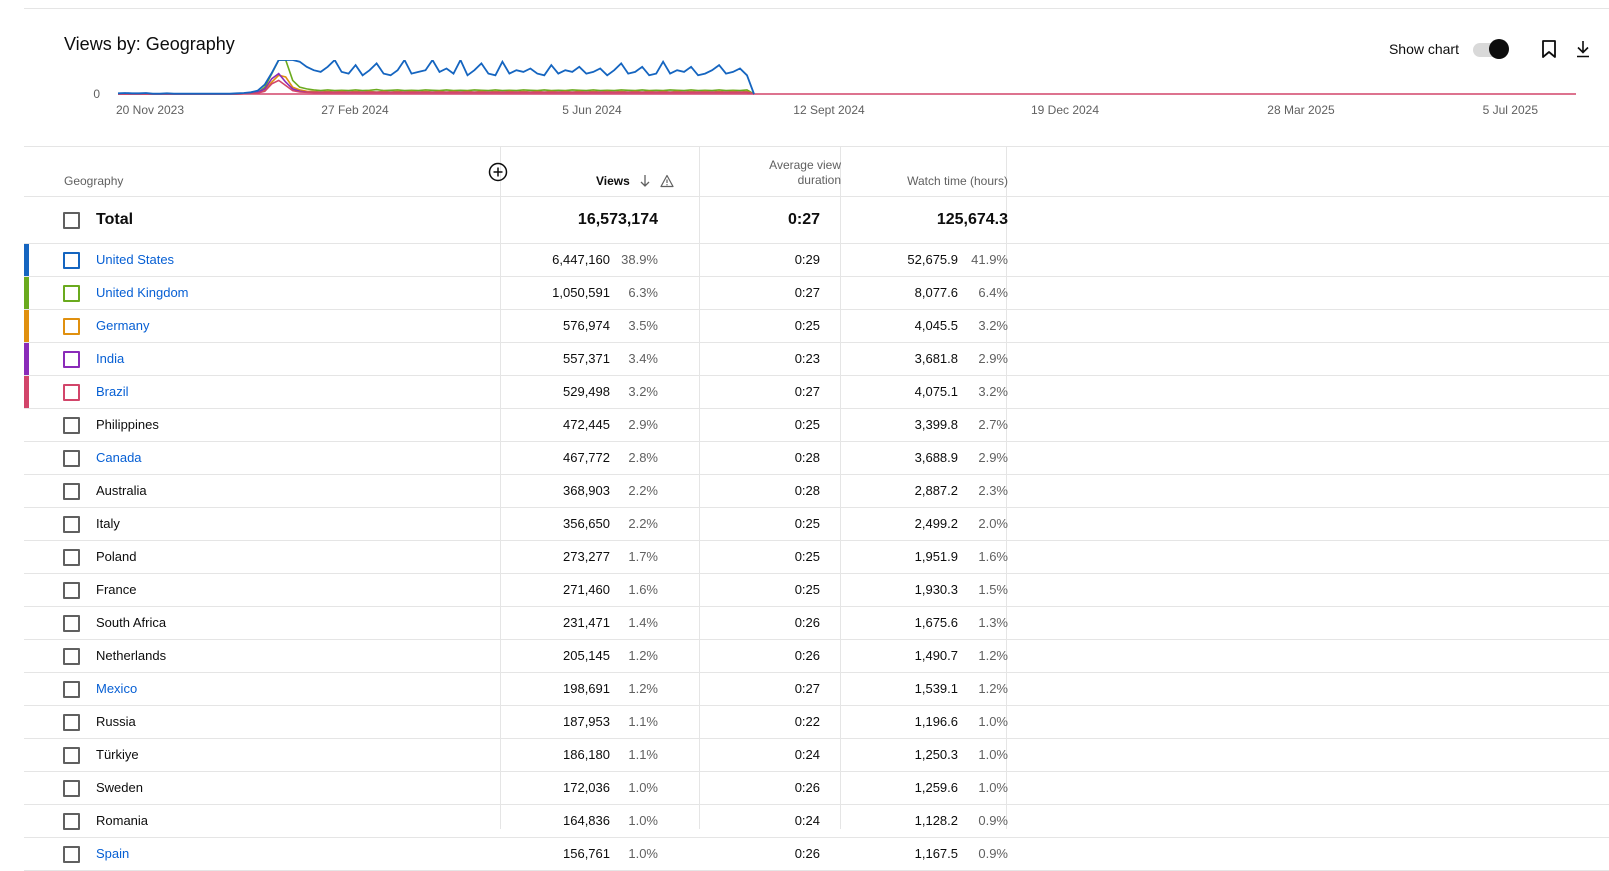 This screenshot has width=1609, height=871. I want to click on avg-duration-value: 0:24, so click(807, 820).